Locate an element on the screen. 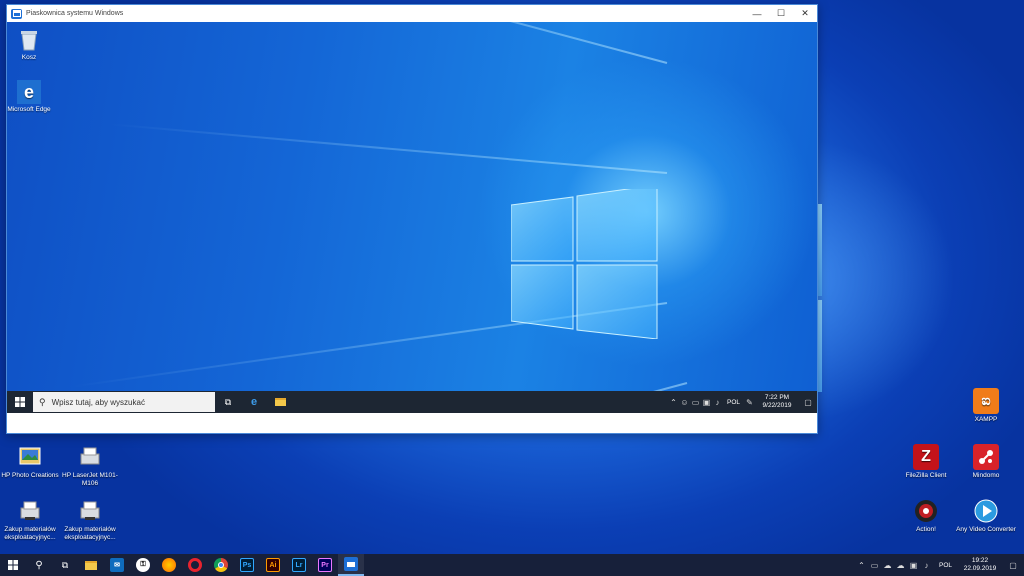 The width and height of the screenshot is (1024, 576). taskbar-lightroom-button: Lr is located at coordinates (299, 565).